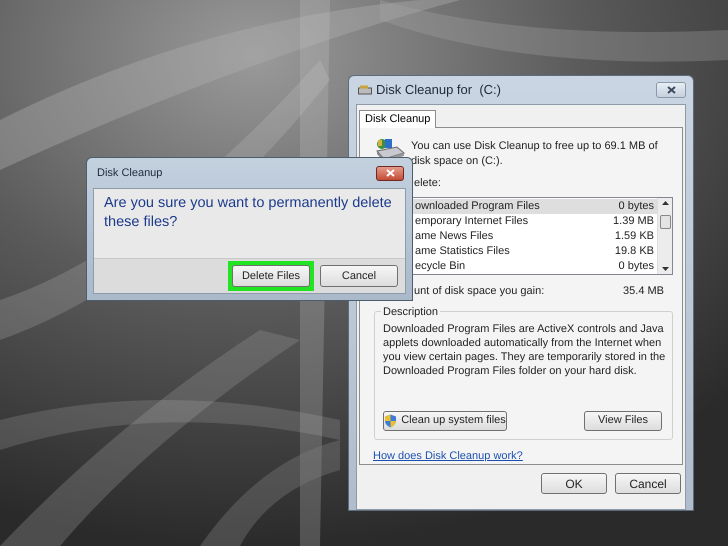 This screenshot has width=728, height=546. I want to click on button: Clean up system files, so click(445, 420).